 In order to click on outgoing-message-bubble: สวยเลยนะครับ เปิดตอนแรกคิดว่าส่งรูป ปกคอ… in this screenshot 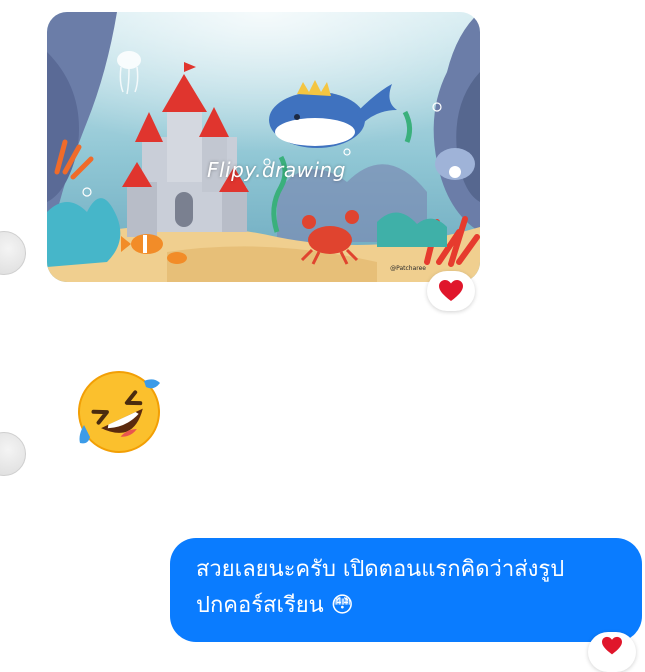, I will do `click(406, 590)`.